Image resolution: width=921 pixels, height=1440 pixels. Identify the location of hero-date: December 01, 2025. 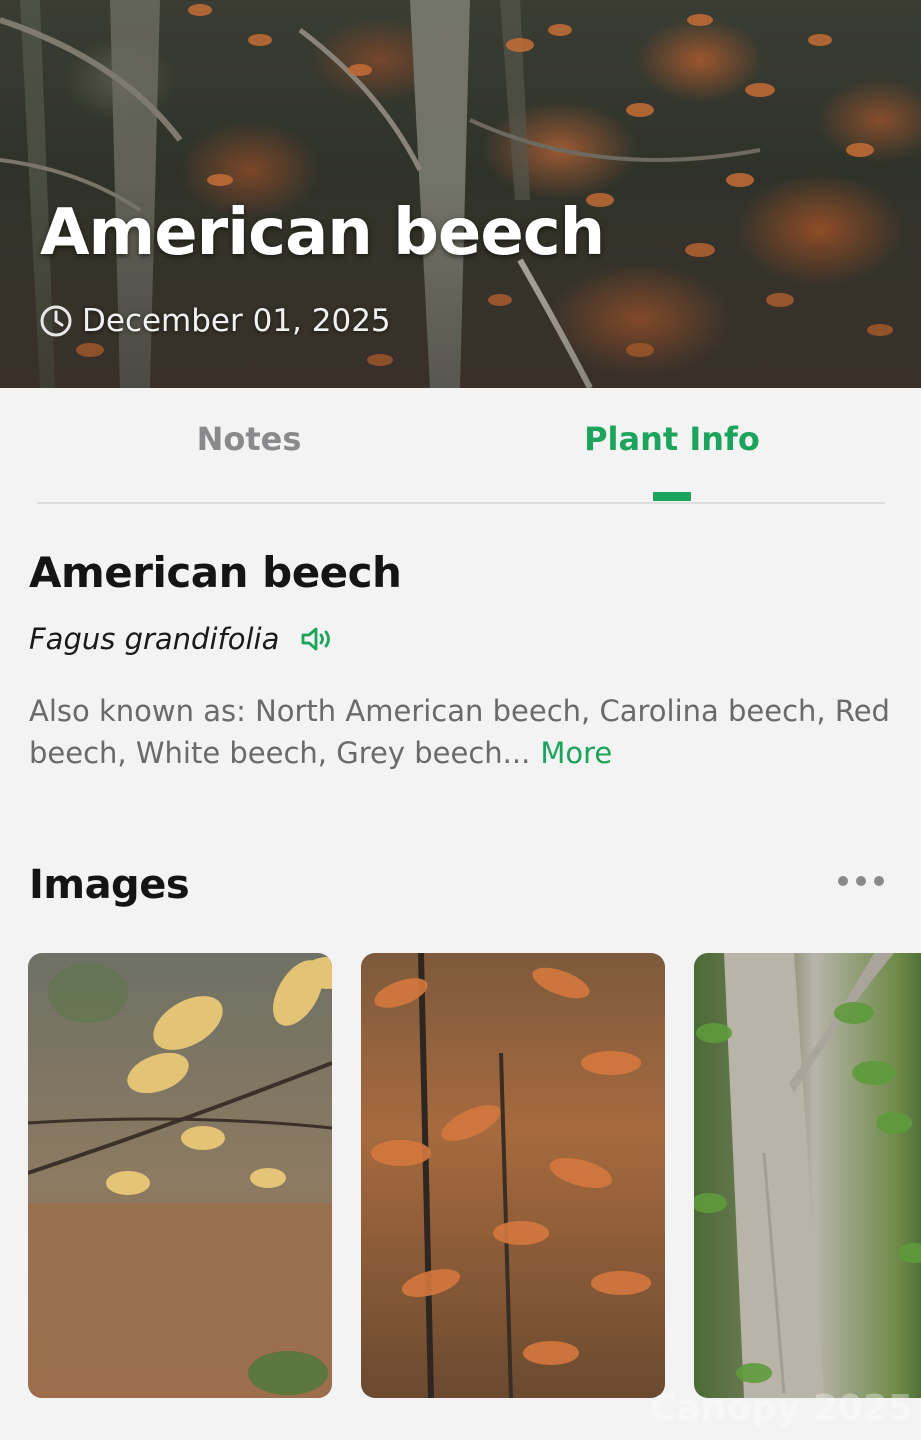
(214, 321).